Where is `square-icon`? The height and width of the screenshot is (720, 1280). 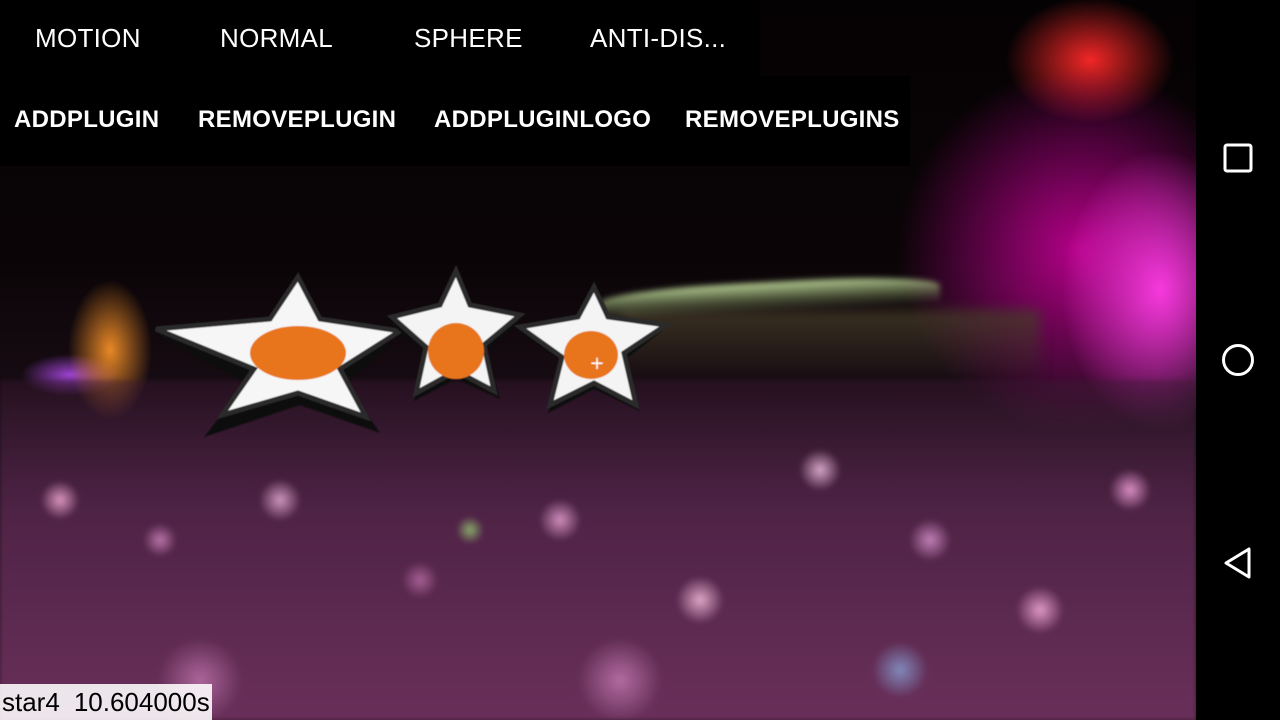
square-icon is located at coordinates (1238, 158).